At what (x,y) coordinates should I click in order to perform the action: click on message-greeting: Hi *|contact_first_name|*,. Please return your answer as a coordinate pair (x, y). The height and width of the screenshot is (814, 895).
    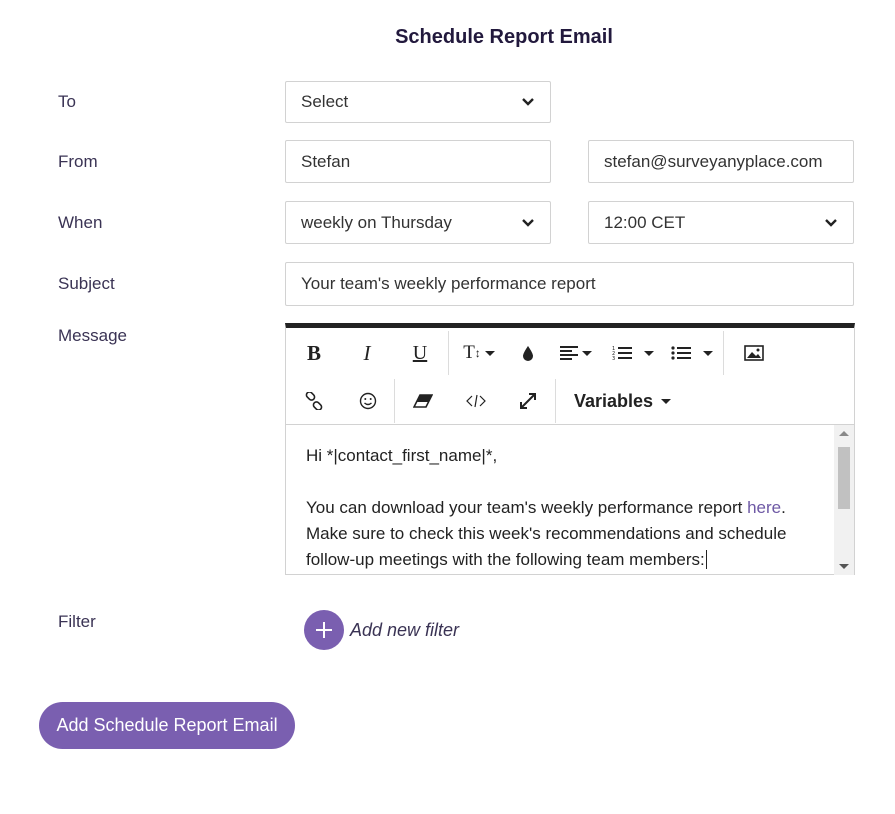
    Looking at the image, I should click on (402, 455).